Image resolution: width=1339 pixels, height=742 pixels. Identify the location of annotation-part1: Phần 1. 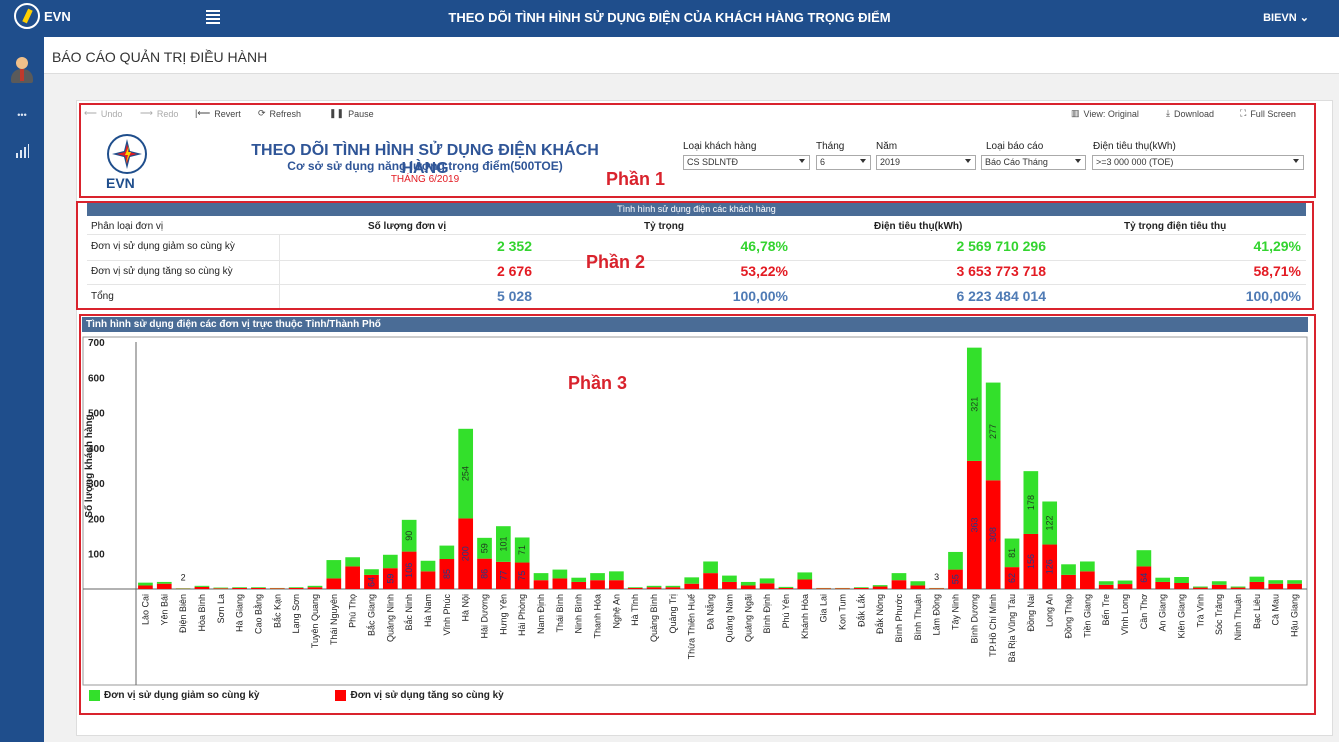
(636, 179).